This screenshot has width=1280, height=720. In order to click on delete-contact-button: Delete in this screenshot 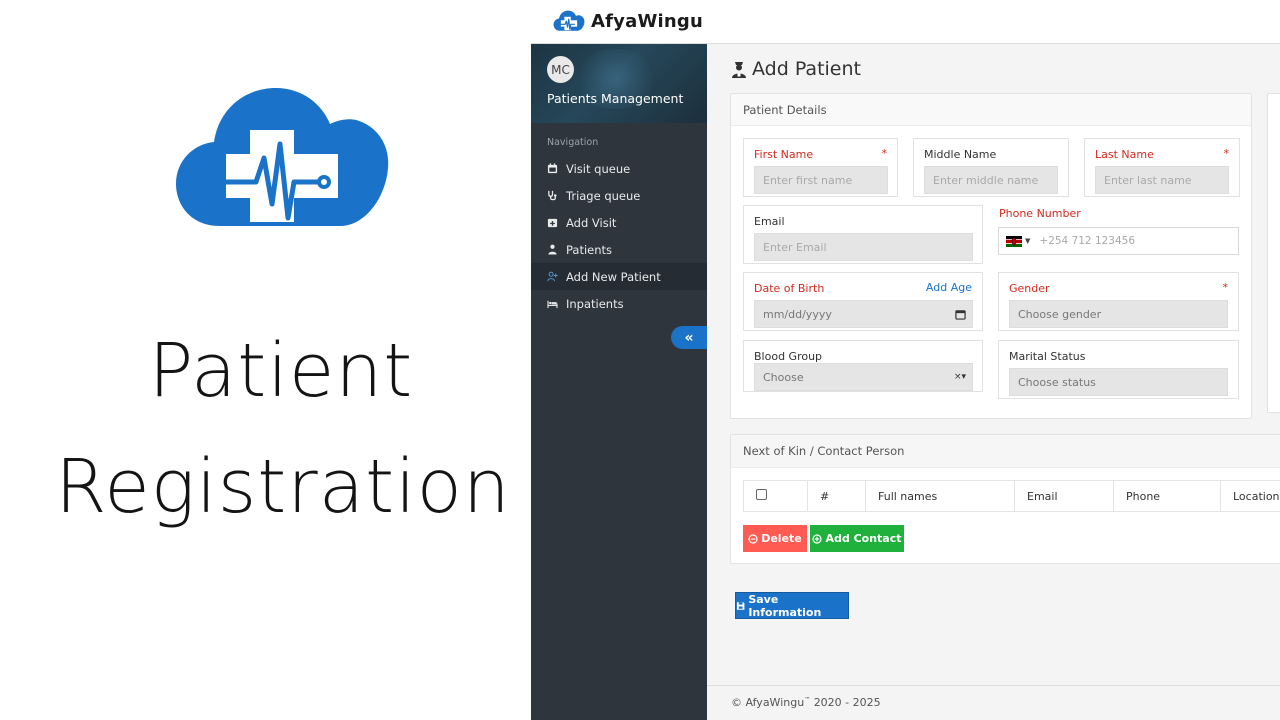, I will do `click(775, 538)`.